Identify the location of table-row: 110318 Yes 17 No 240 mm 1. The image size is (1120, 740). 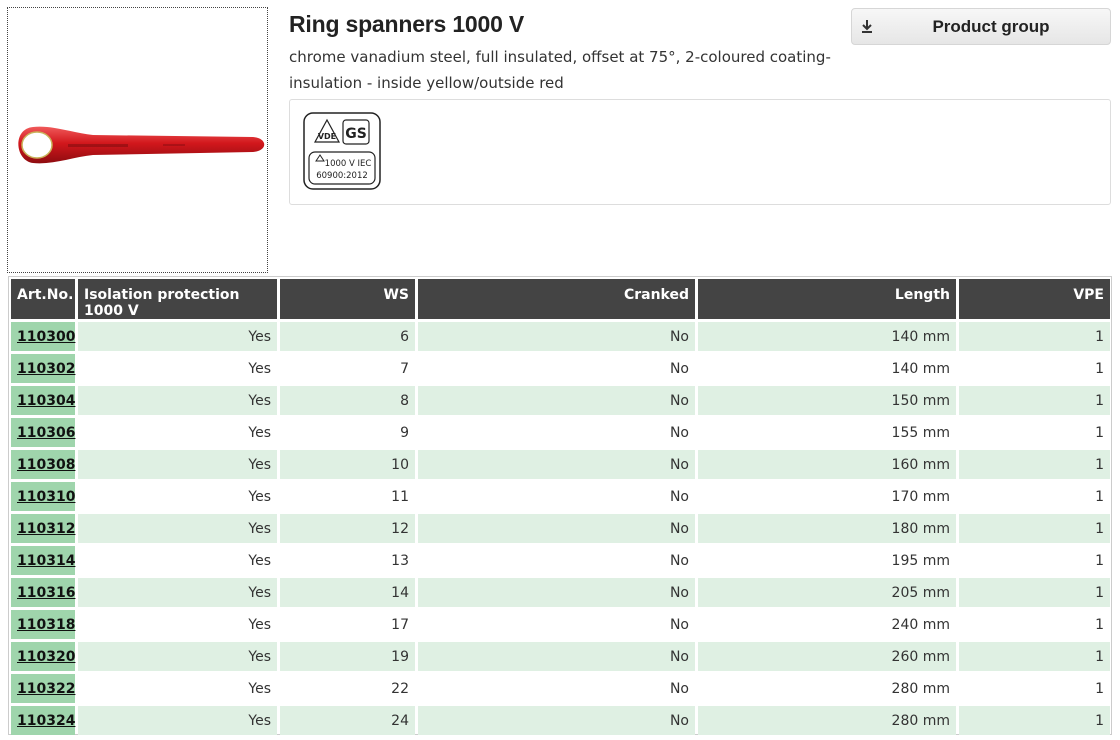
(560, 624).